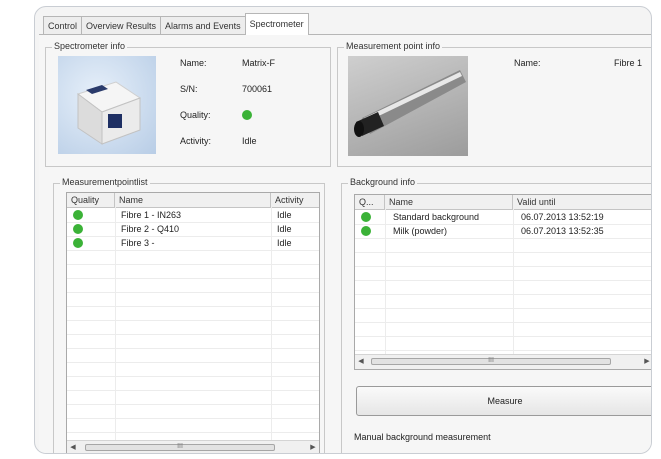 This screenshot has width=661, height=459. What do you see at coordinates (503, 217) in the screenshot?
I see `table-row: Standard background 06.07.2013 13:52:19` at bounding box center [503, 217].